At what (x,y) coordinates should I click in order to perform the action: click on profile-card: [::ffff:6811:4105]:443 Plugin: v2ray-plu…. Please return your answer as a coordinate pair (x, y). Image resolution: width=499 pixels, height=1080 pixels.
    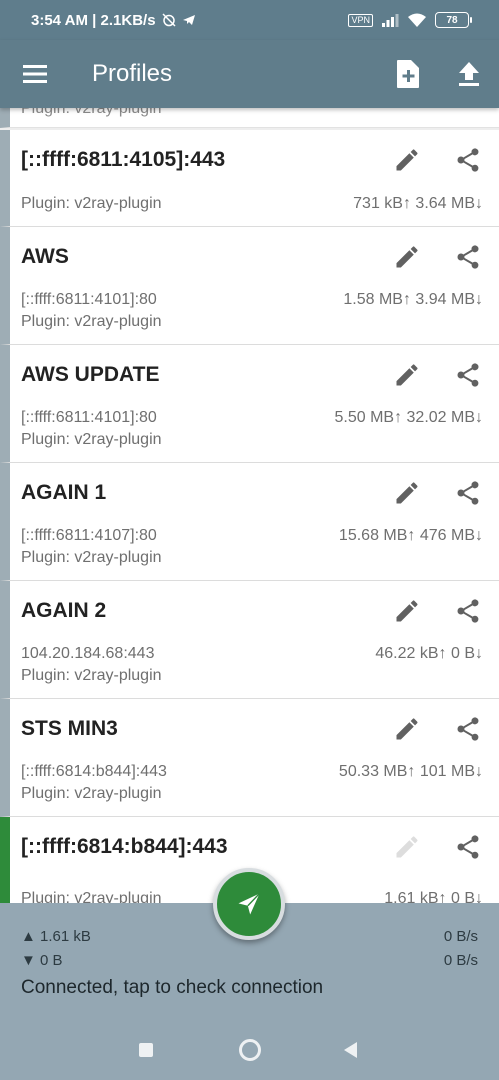
    Looking at the image, I should click on (249, 178).